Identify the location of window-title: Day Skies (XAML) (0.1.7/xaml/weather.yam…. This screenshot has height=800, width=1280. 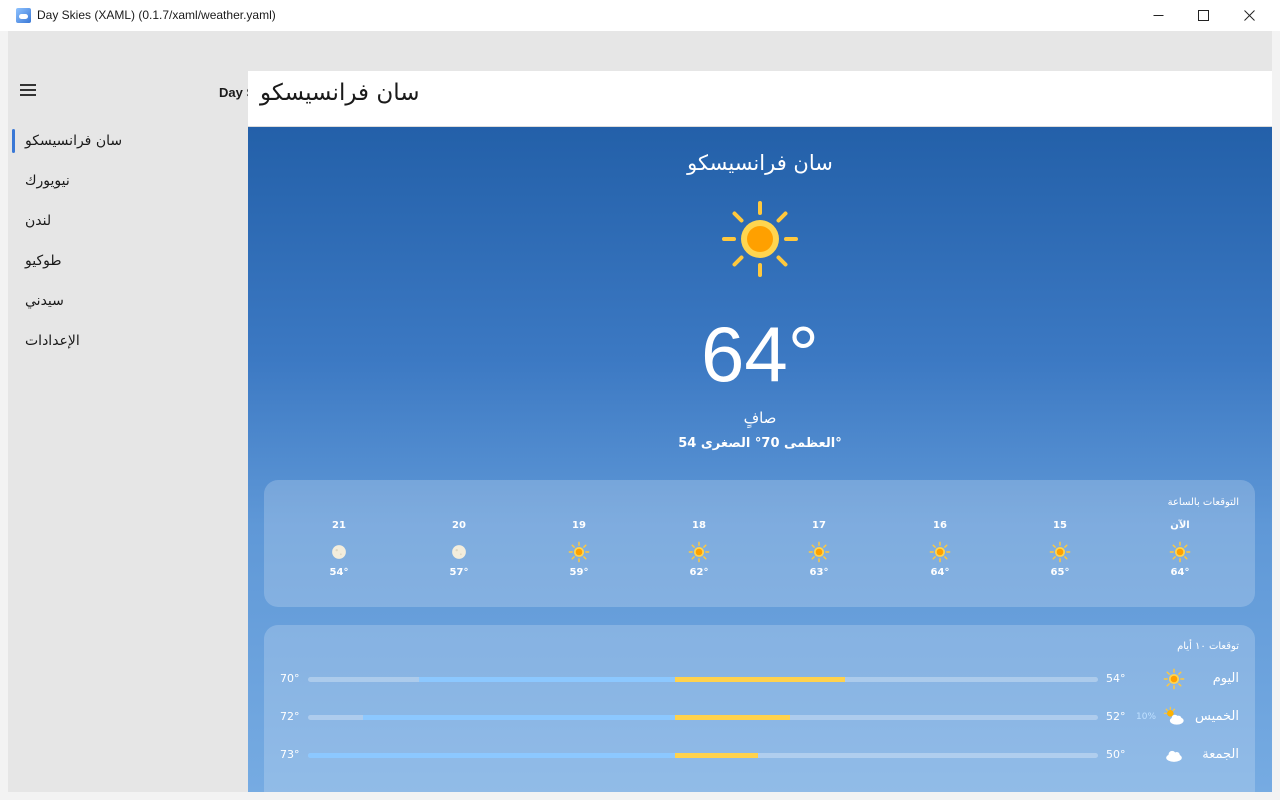
(156, 15).